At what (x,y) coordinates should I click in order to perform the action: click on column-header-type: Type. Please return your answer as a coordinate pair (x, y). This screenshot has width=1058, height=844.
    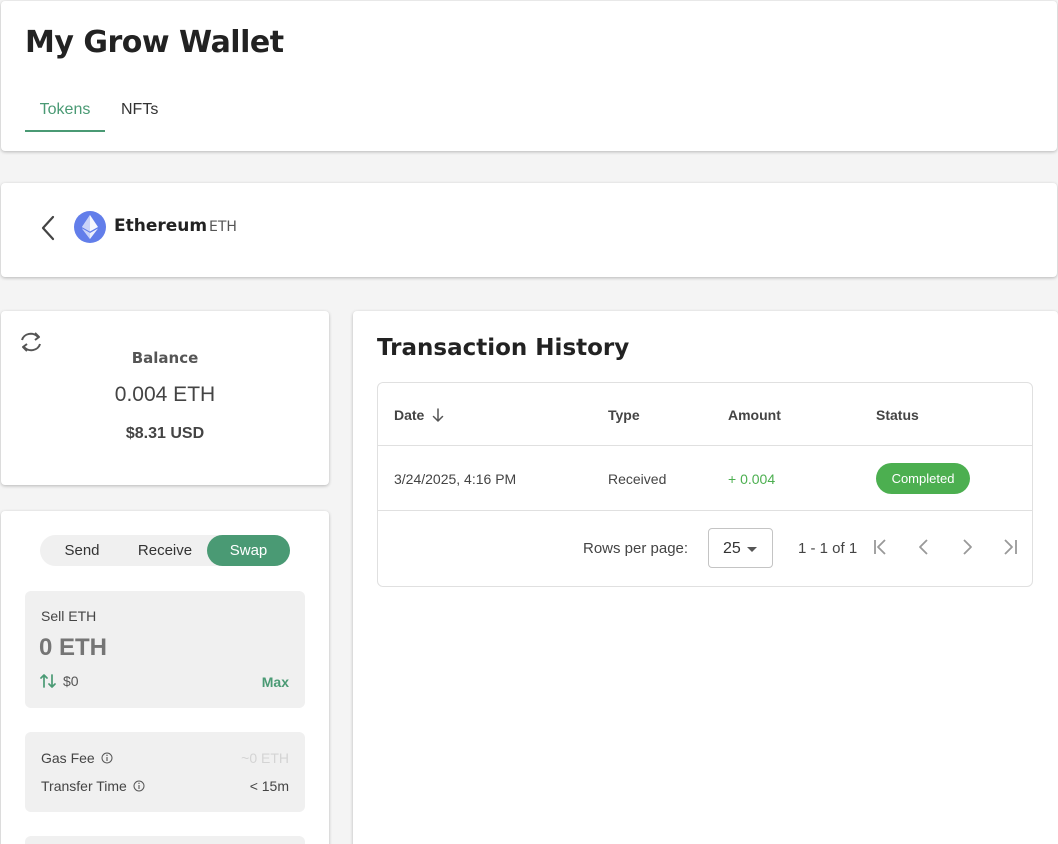
    Looking at the image, I should click on (624, 415).